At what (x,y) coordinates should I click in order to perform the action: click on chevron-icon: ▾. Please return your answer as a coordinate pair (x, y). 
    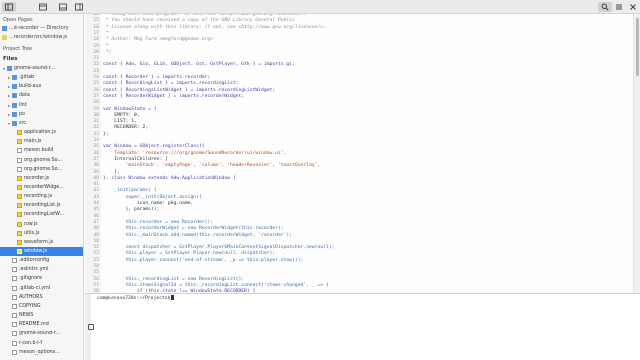
    Looking at the image, I should click on (8, 123).